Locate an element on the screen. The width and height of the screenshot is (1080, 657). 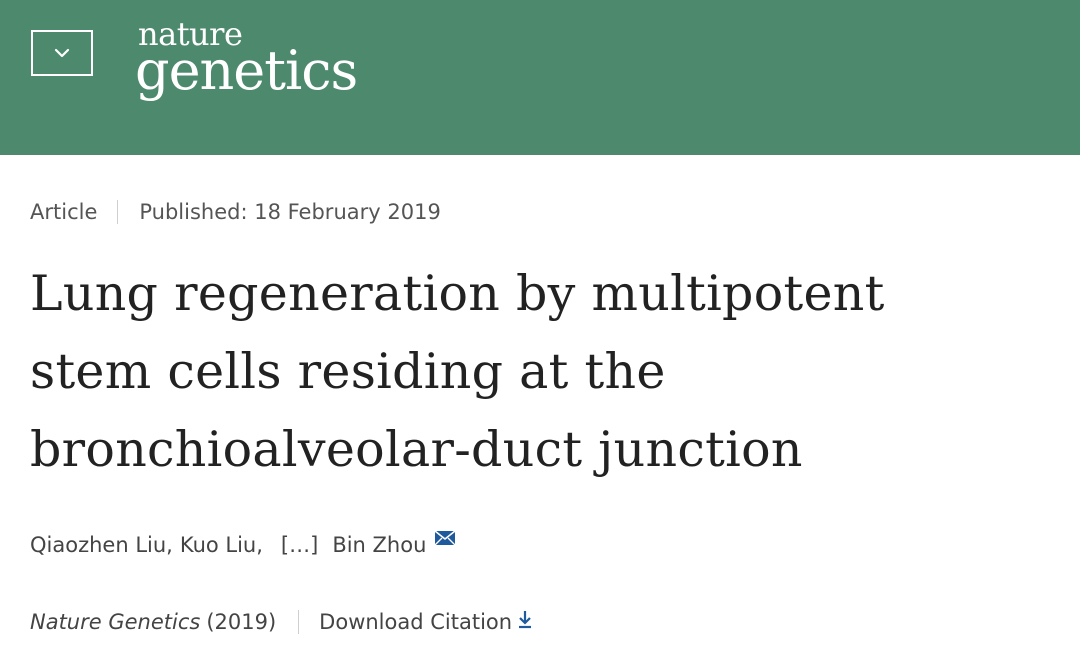
article-meta: Article Published: 18 February 2019 is located at coordinates (235, 212).